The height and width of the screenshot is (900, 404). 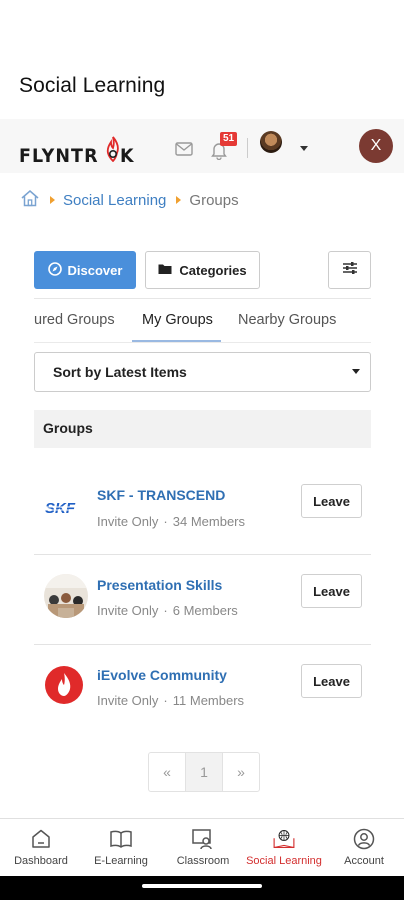 I want to click on nav-e-learning: E-Learning, so click(x=121, y=847).